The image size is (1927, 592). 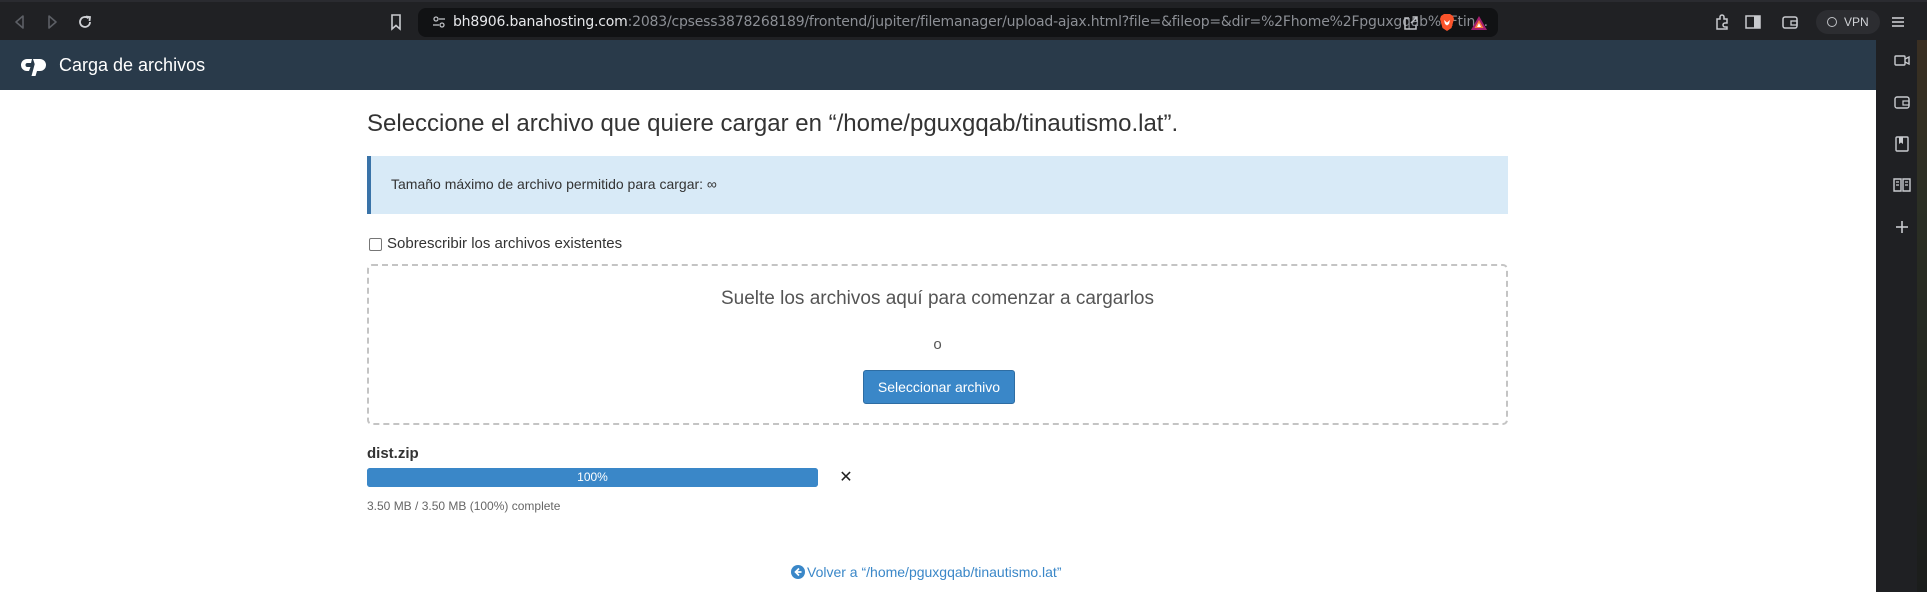 I want to click on video-icon, so click(x=1902, y=60).